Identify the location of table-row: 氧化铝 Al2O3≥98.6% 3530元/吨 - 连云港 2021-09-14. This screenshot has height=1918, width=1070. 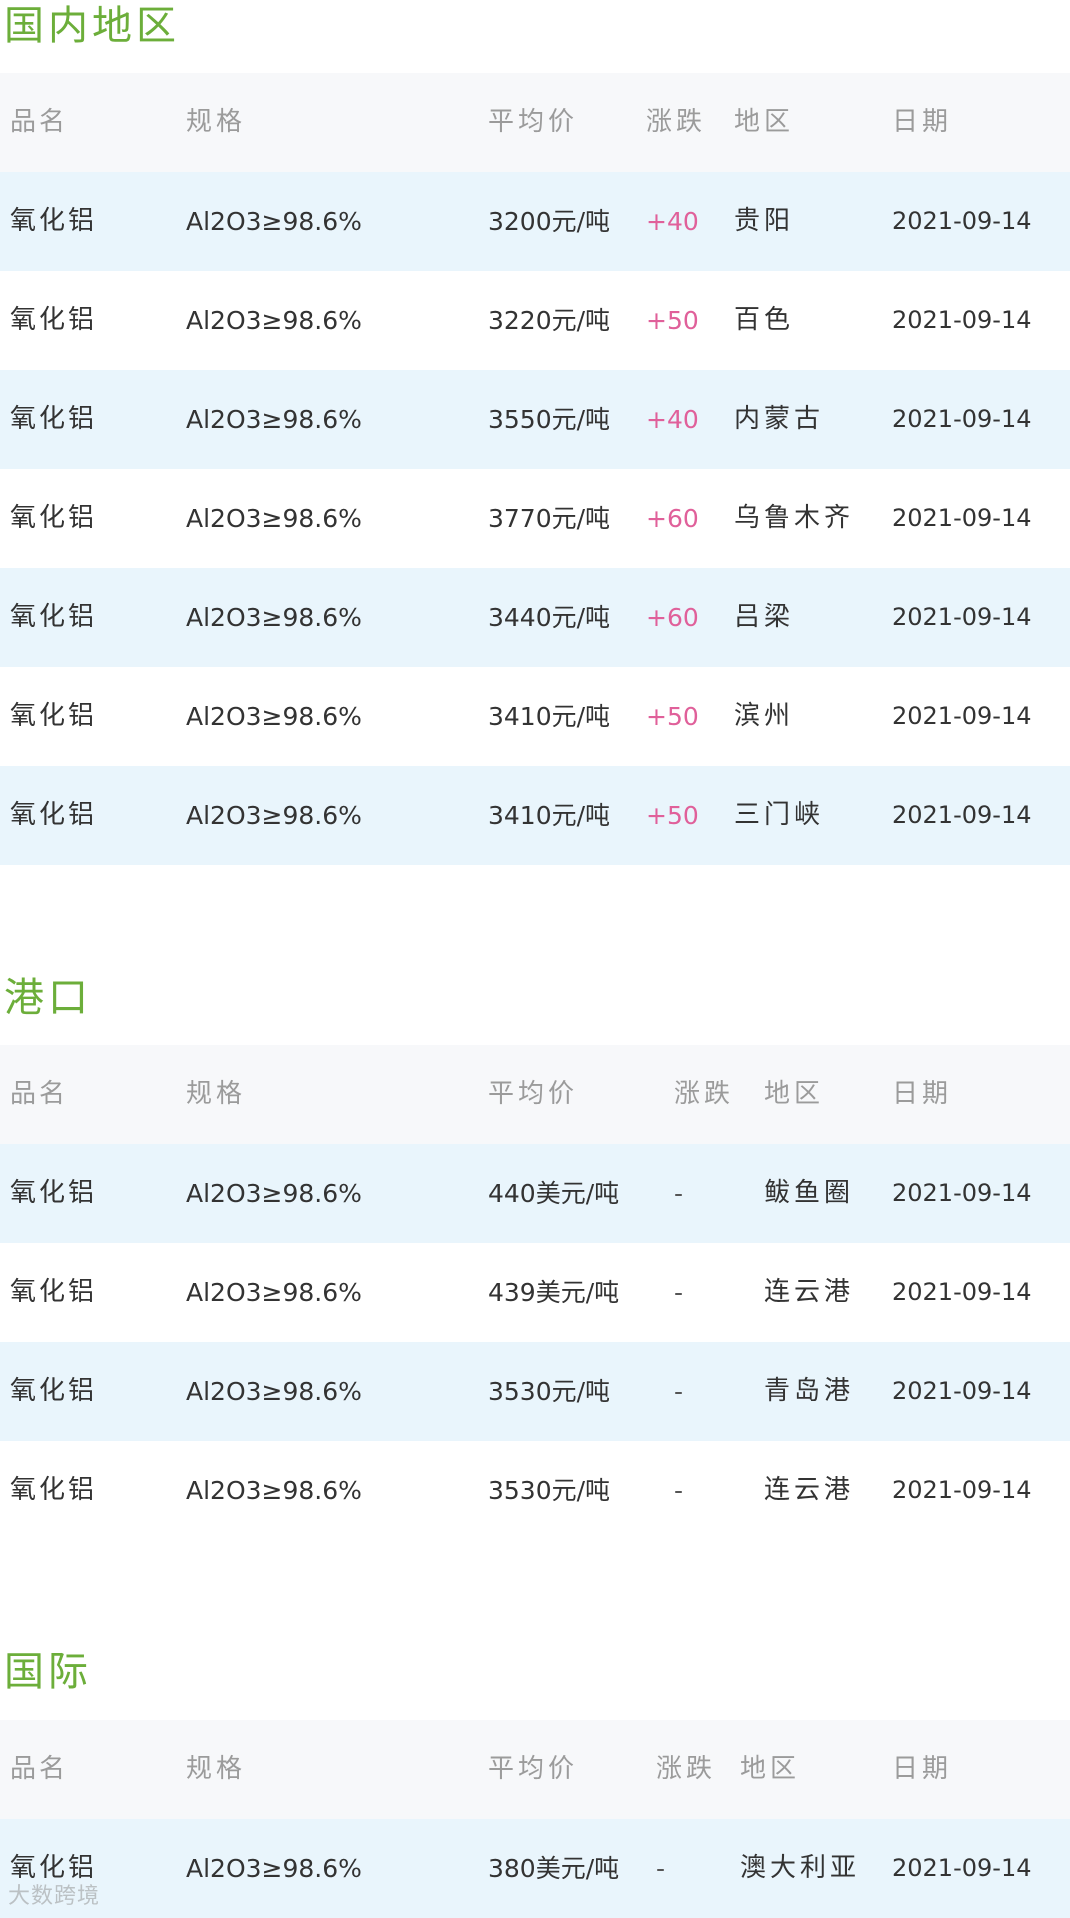
(535, 1490).